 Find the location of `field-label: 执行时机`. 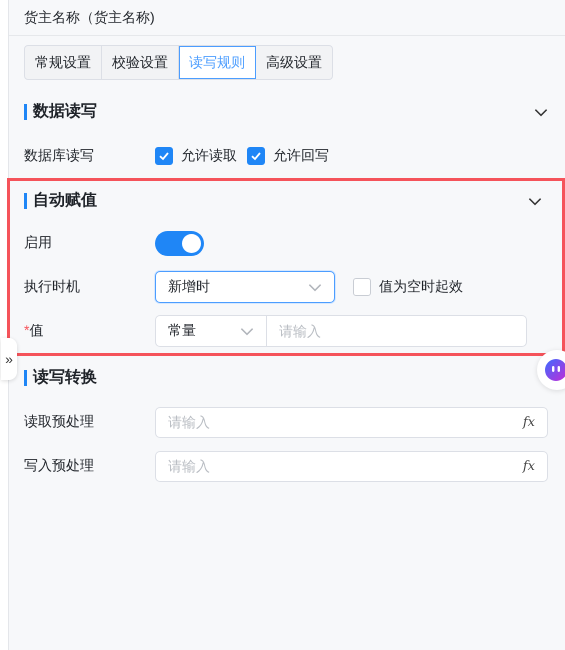

field-label: 执行时机 is located at coordinates (52, 287).